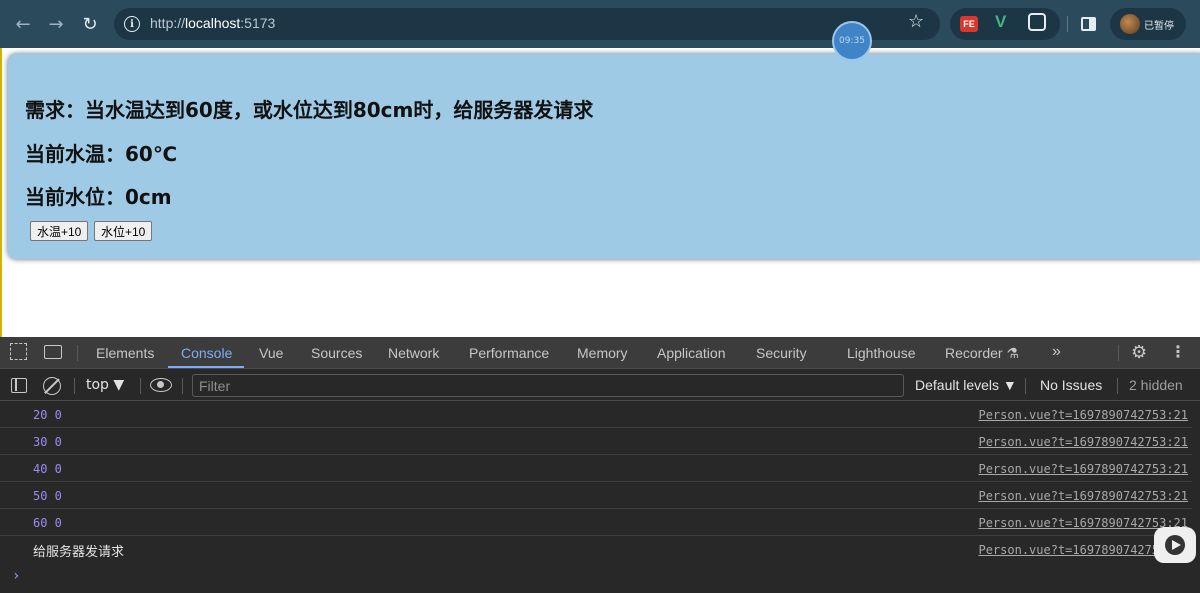  I want to click on level-plus-10-button: 水位+10, so click(123, 231).